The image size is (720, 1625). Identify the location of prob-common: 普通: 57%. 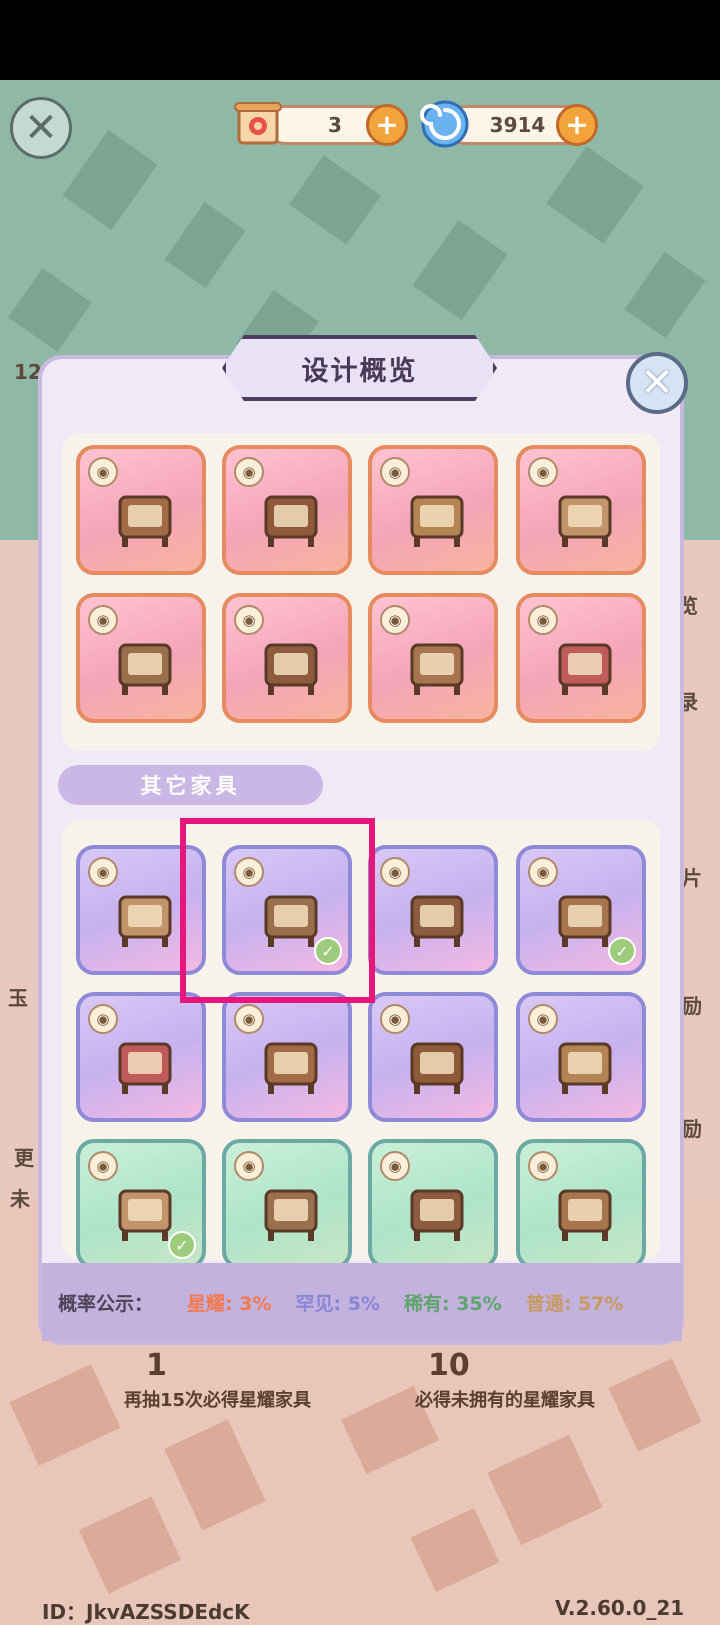
(574, 1303).